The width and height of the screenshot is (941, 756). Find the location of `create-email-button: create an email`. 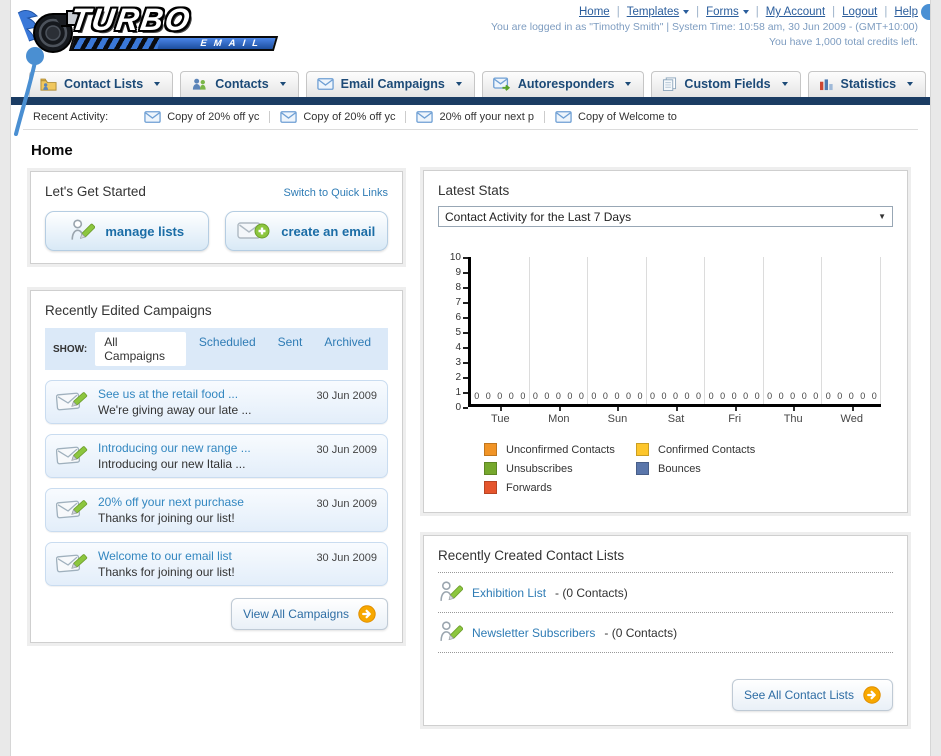

create-email-button: create an email is located at coordinates (306, 231).